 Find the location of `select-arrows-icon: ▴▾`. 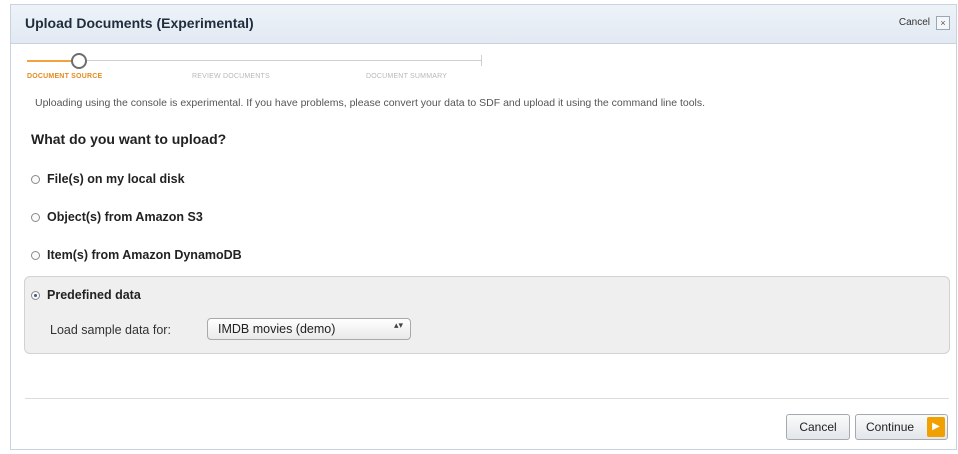

select-arrows-icon: ▴▾ is located at coordinates (398, 325).